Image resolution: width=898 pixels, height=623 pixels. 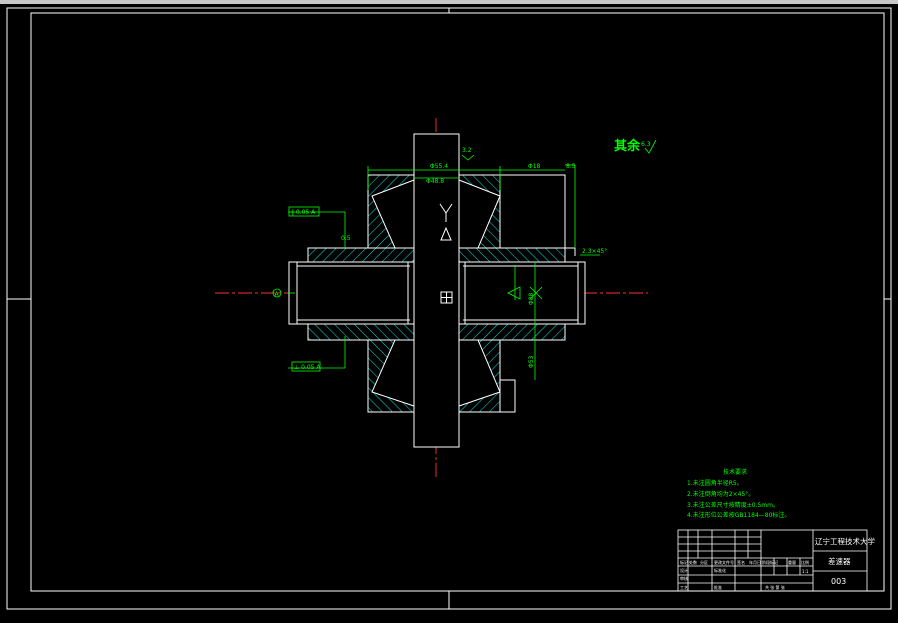 I want to click on dim-upper-width: Φ55.4, so click(x=439, y=166).